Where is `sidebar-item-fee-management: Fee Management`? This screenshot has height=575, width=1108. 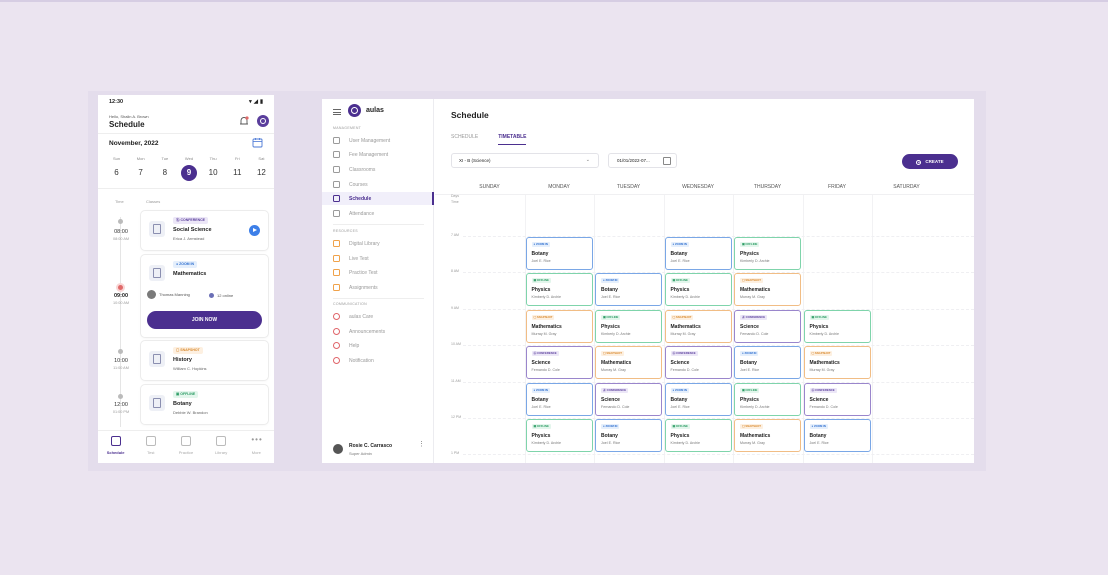 sidebar-item-fee-management: Fee Management is located at coordinates (378, 154).